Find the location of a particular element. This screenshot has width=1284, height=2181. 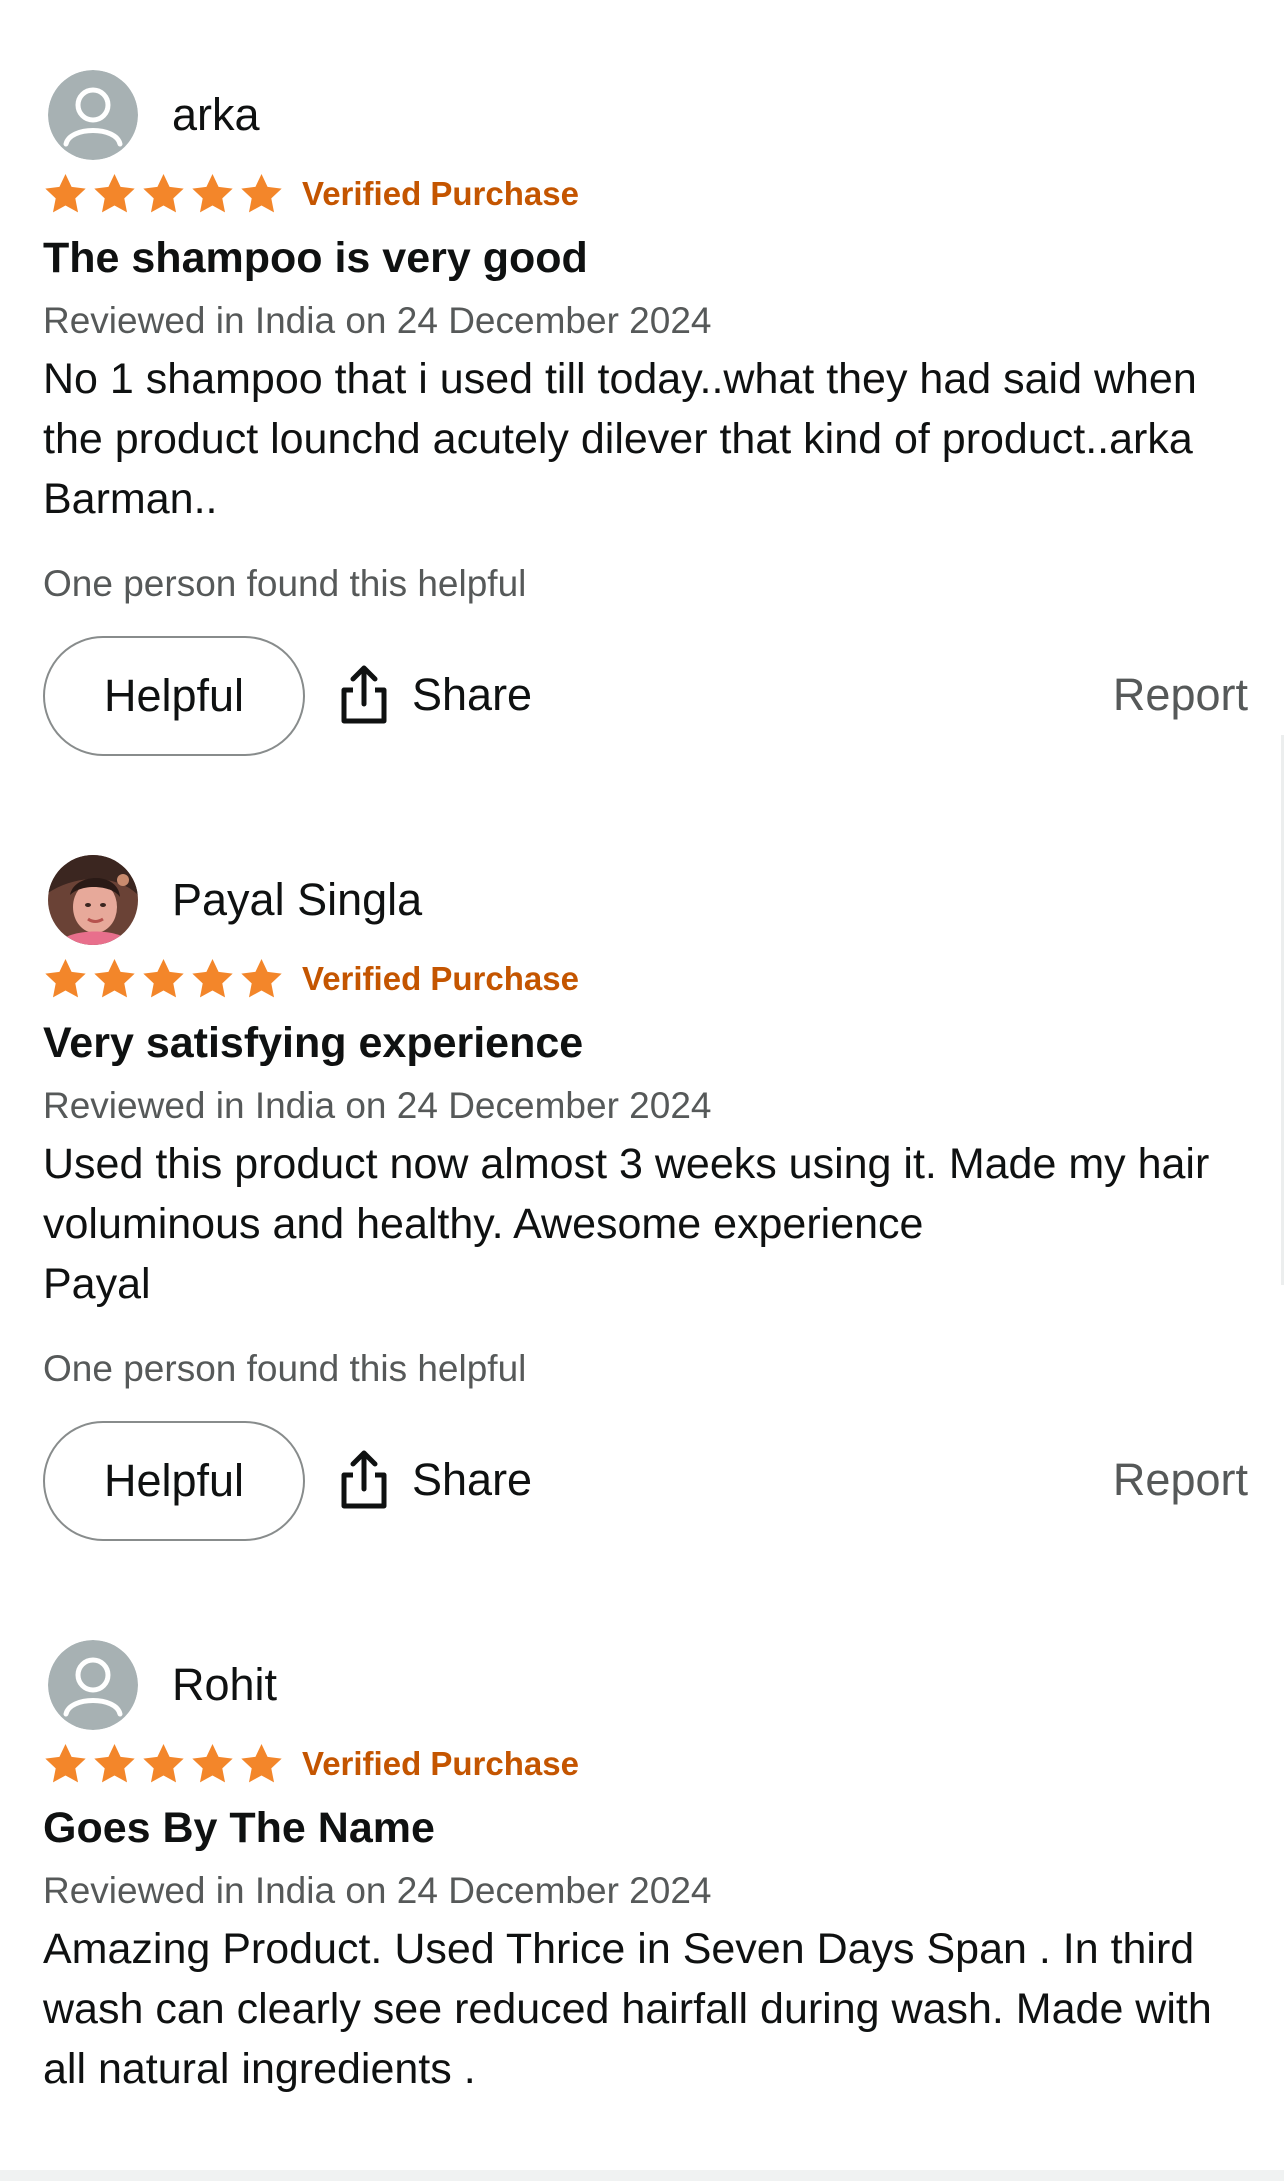

reviewer-name: Rohit is located at coordinates (224, 1685).